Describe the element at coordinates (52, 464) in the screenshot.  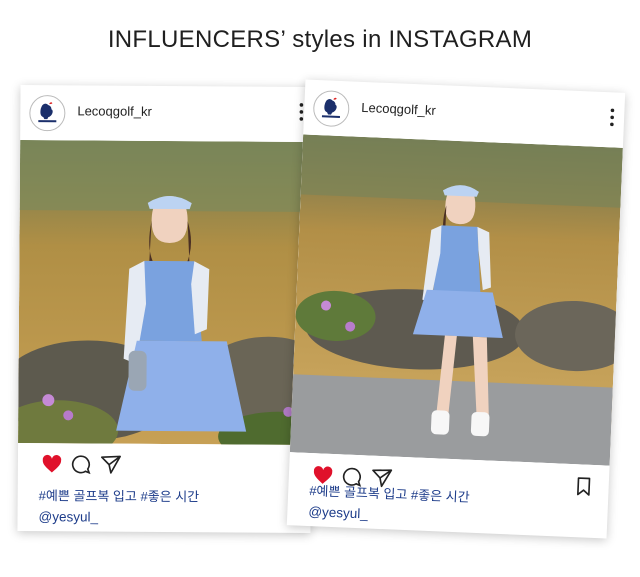
I see `heart-icon` at that location.